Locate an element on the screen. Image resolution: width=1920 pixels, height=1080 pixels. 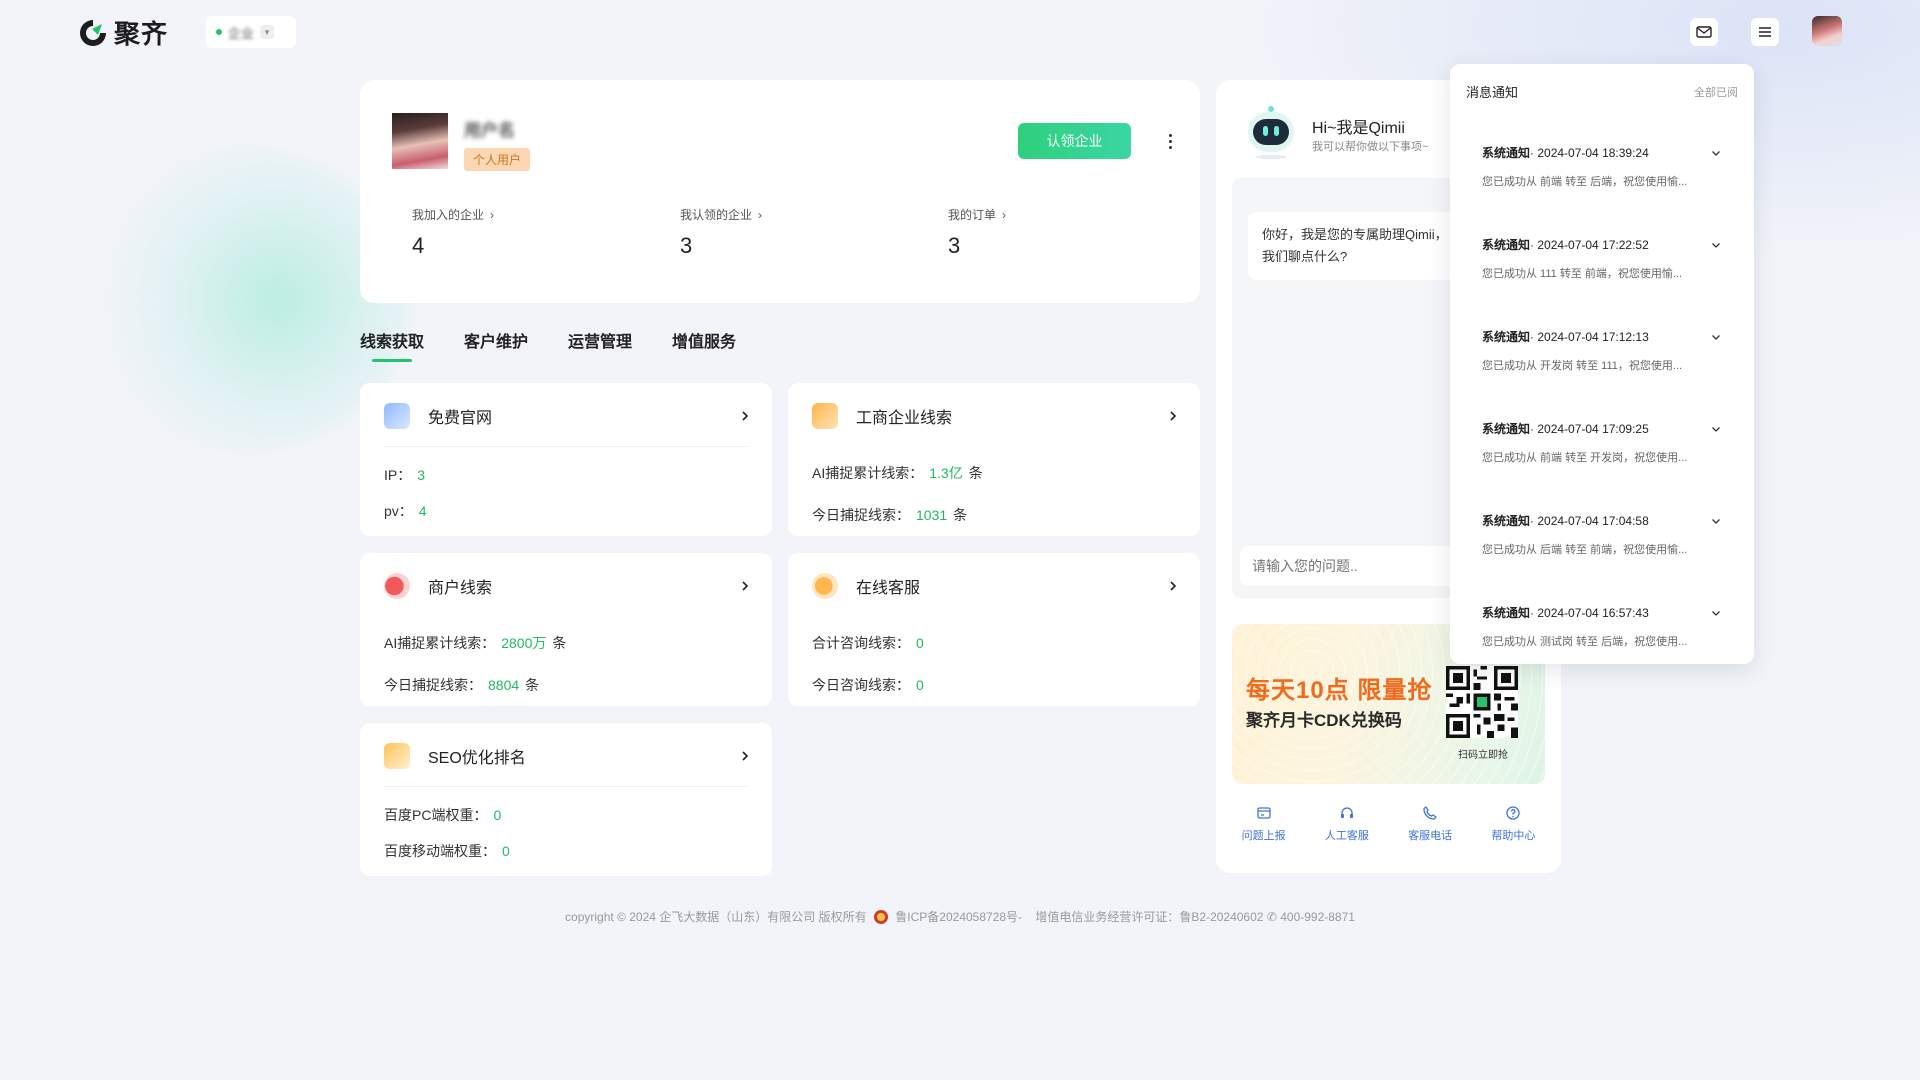
tab-lead-acquisition: 线索获取 is located at coordinates (392, 345).